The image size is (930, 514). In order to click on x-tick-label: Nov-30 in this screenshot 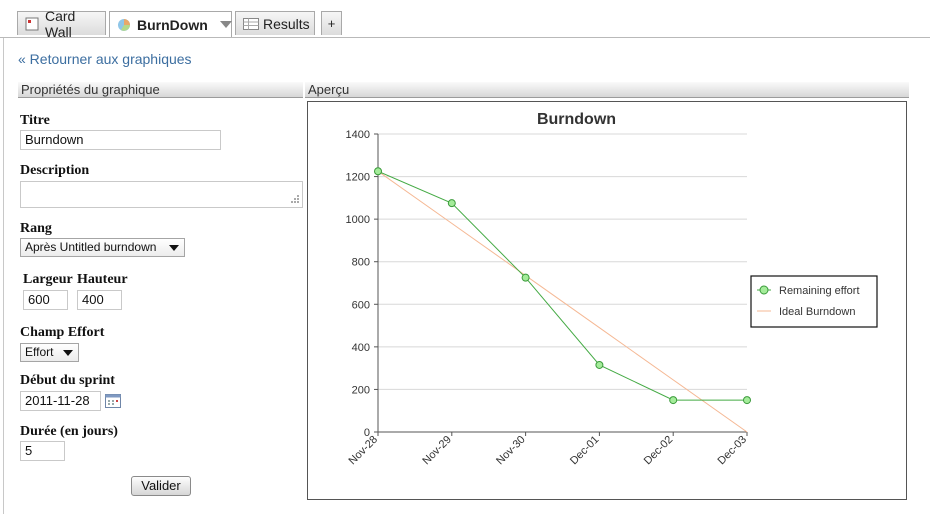, I will do `click(511, 451)`.